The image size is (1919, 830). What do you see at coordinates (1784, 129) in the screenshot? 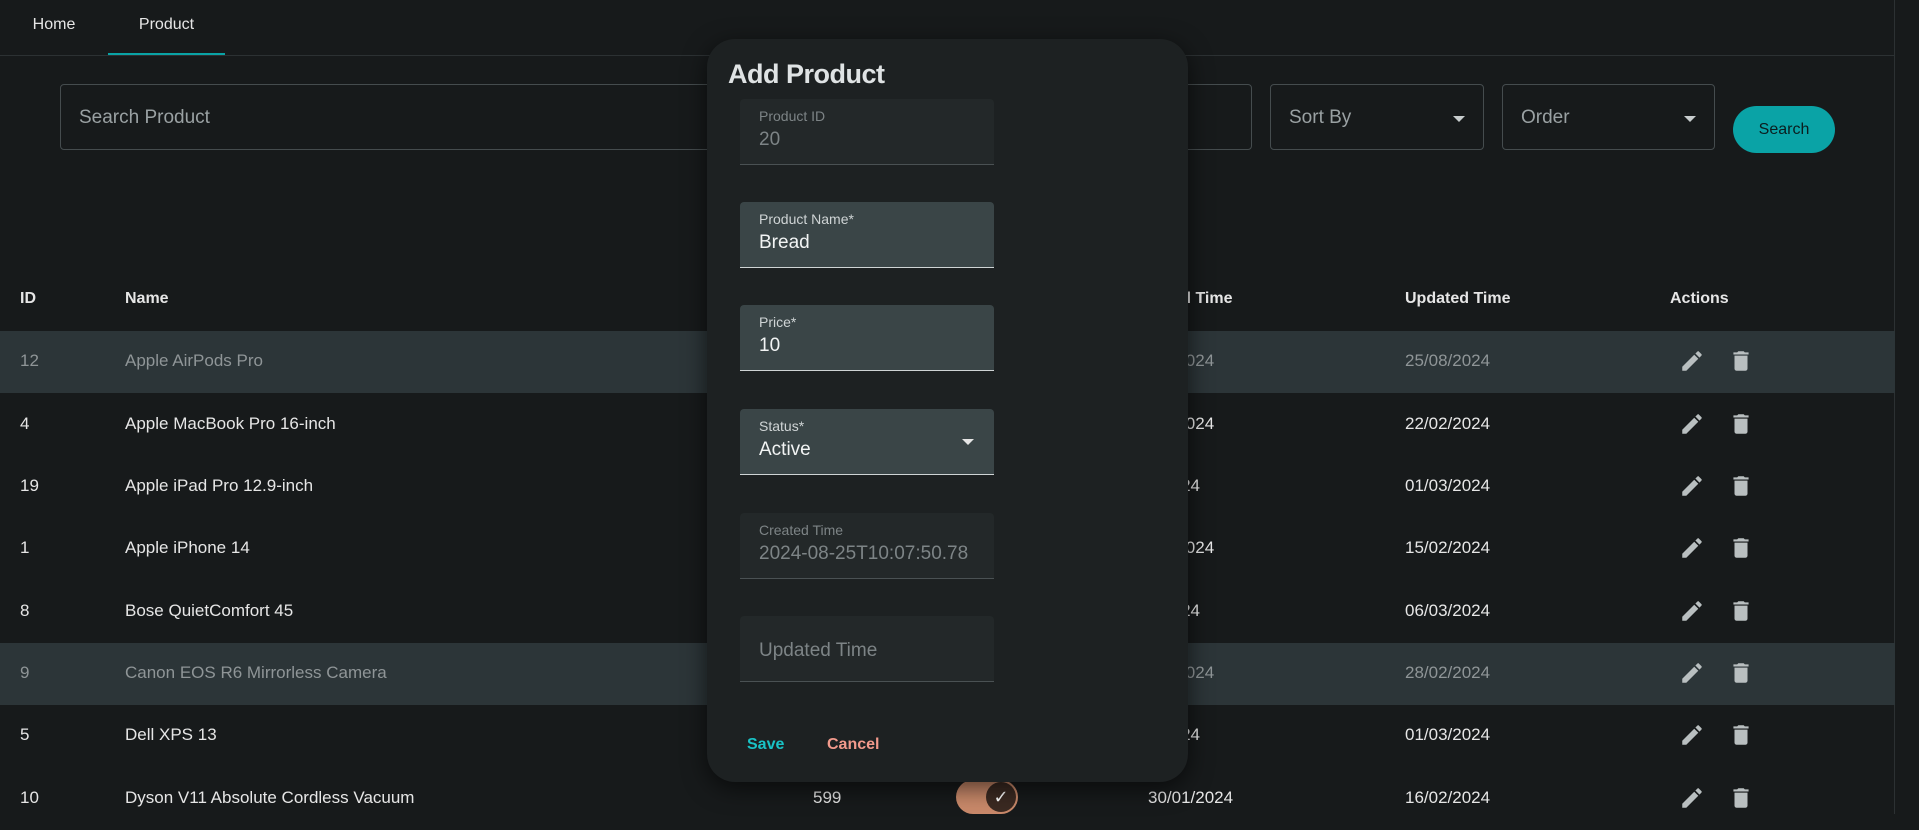
I see `search-button: Search` at bounding box center [1784, 129].